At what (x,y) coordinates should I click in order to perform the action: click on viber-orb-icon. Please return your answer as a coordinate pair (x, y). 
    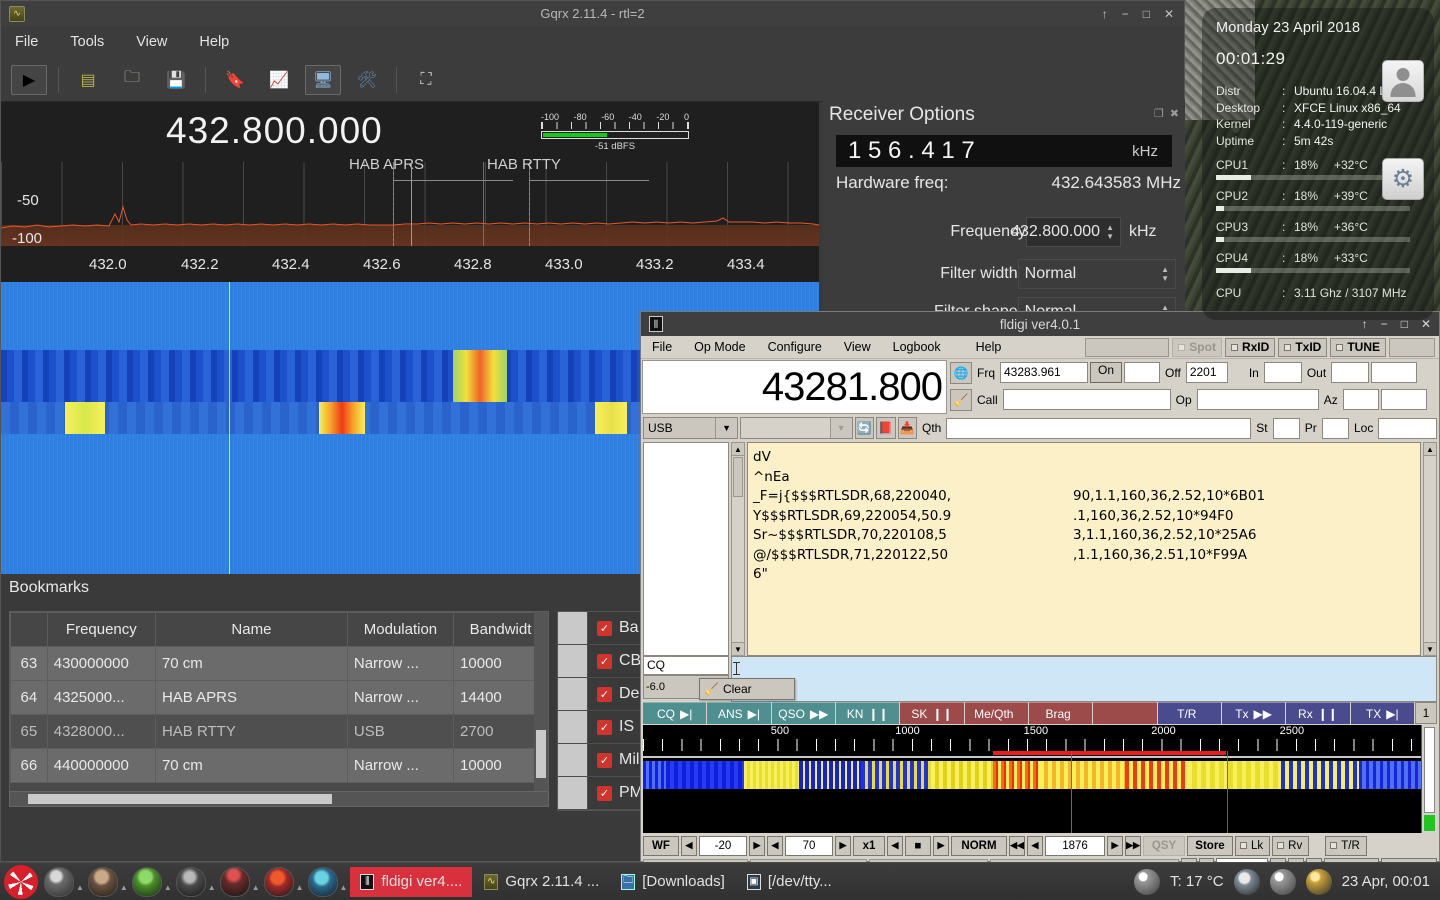
    Looking at the image, I should click on (146, 881).